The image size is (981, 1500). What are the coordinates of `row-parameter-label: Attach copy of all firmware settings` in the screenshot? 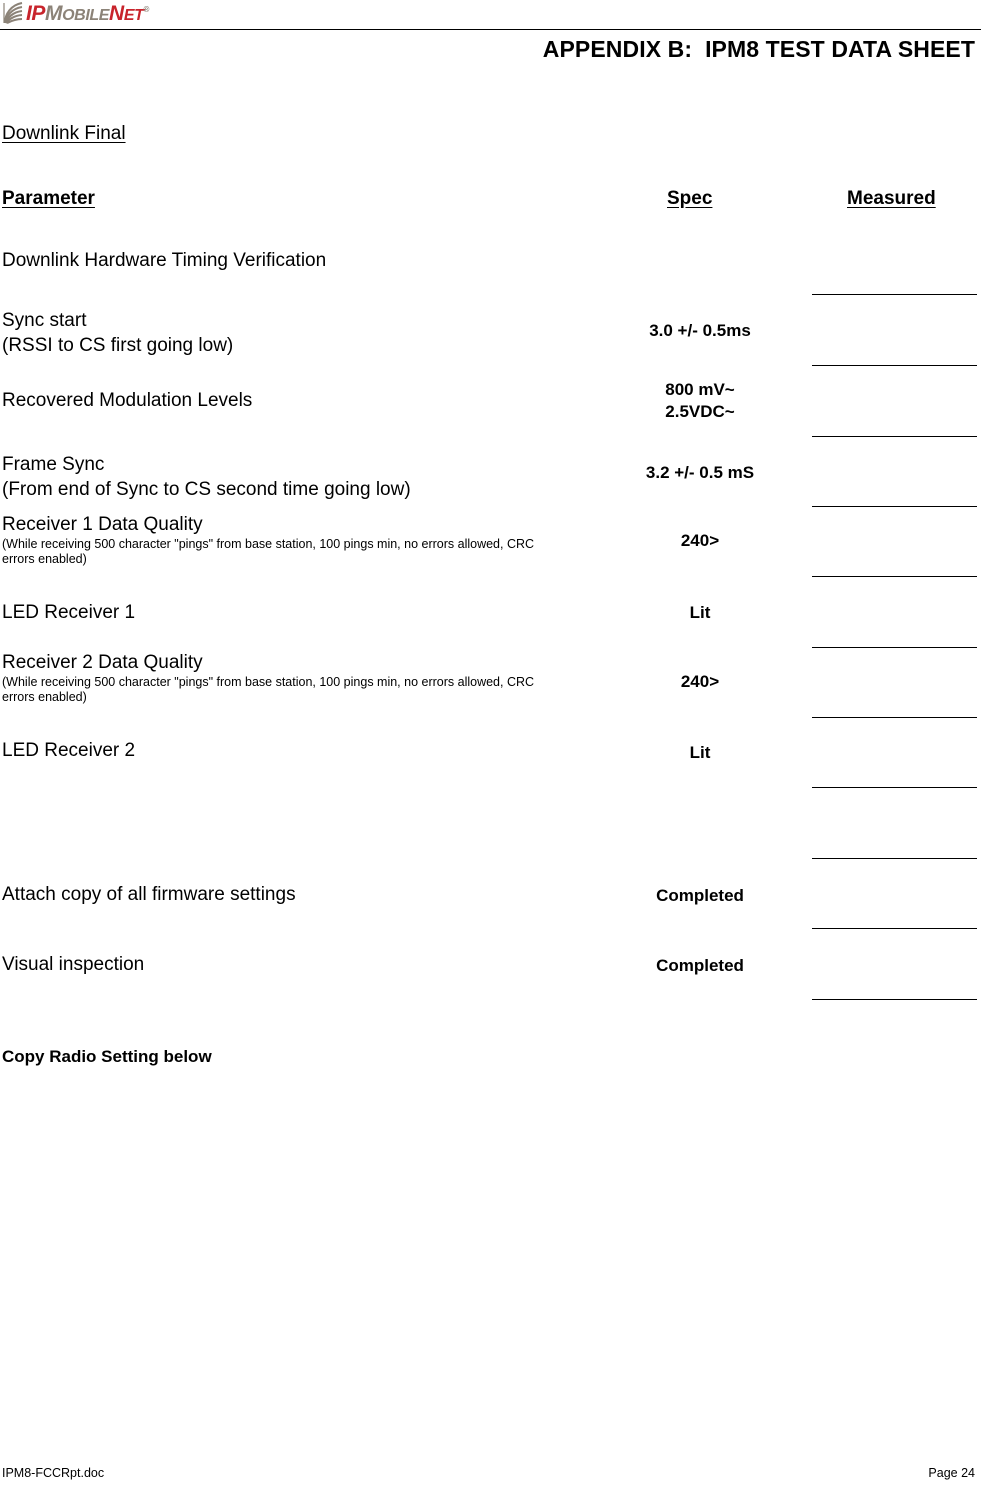 It's located at (149, 894).